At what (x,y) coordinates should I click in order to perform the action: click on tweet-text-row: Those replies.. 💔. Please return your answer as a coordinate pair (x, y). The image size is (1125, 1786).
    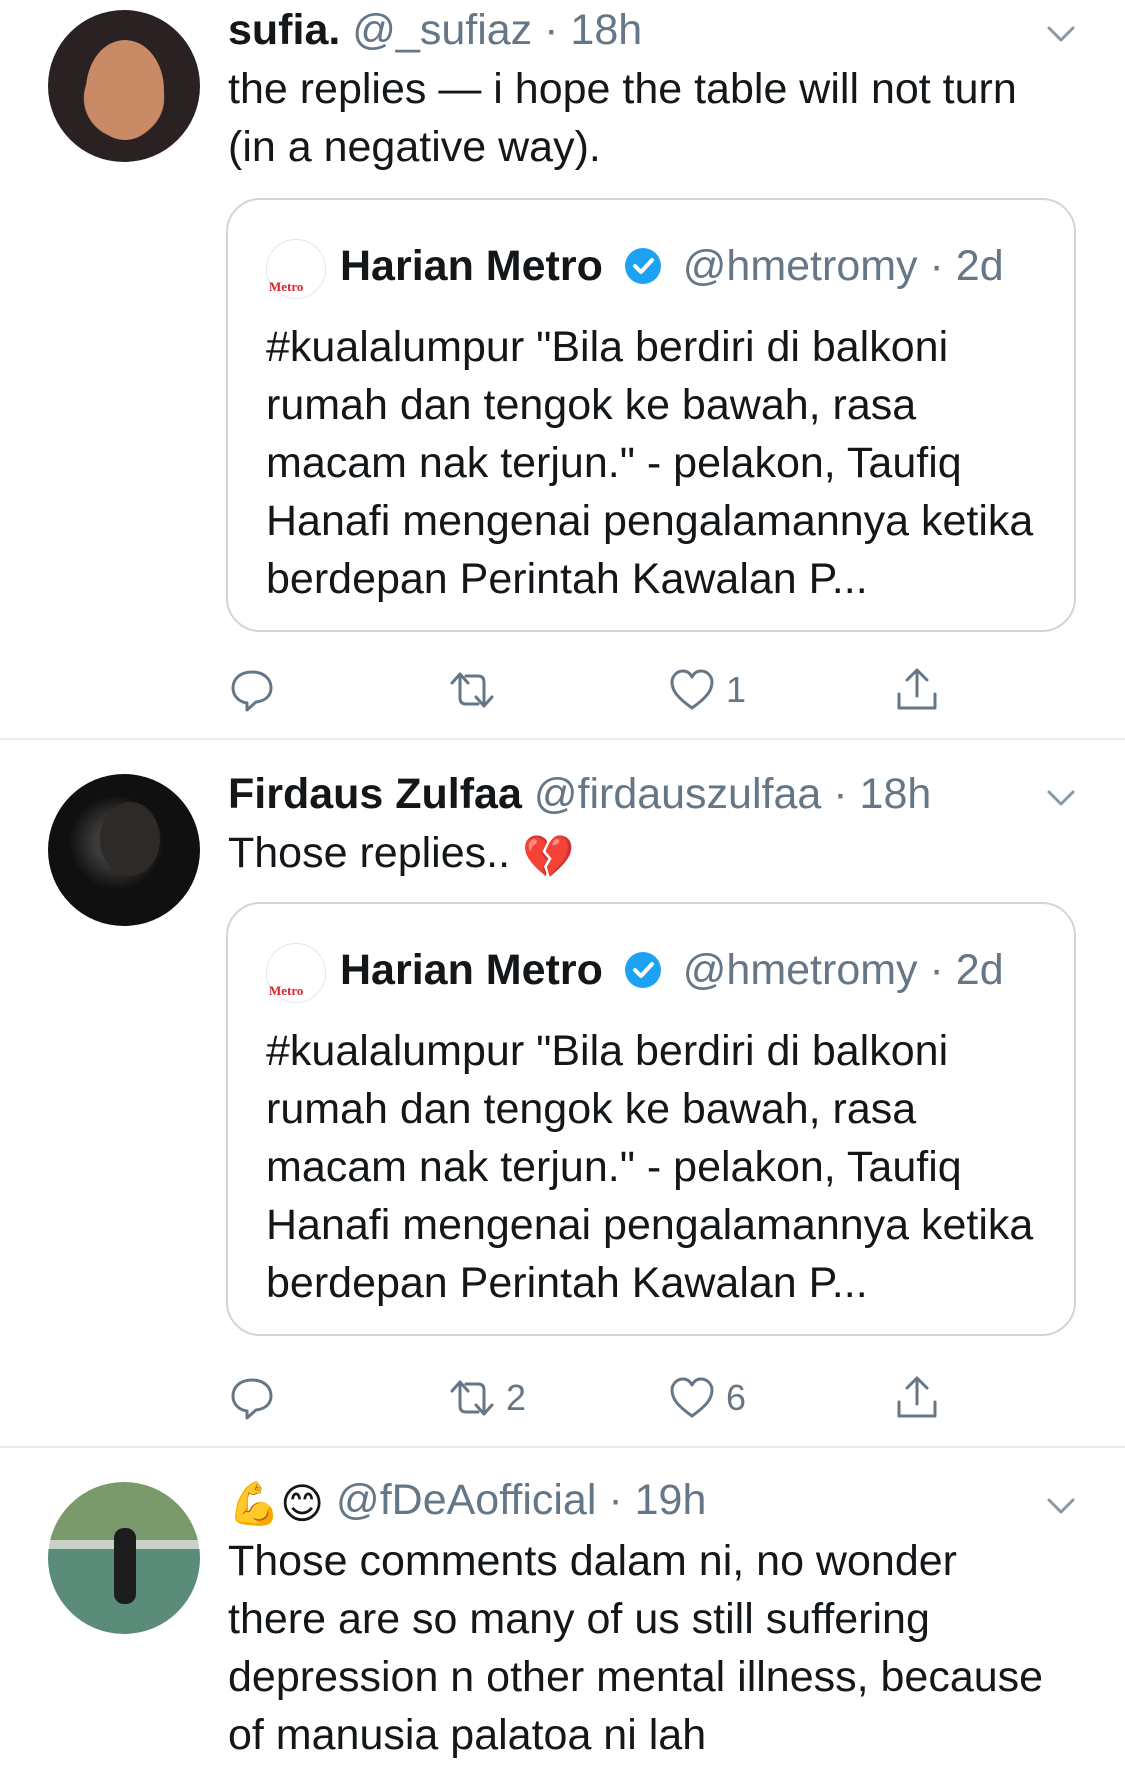
    Looking at the image, I should click on (643, 855).